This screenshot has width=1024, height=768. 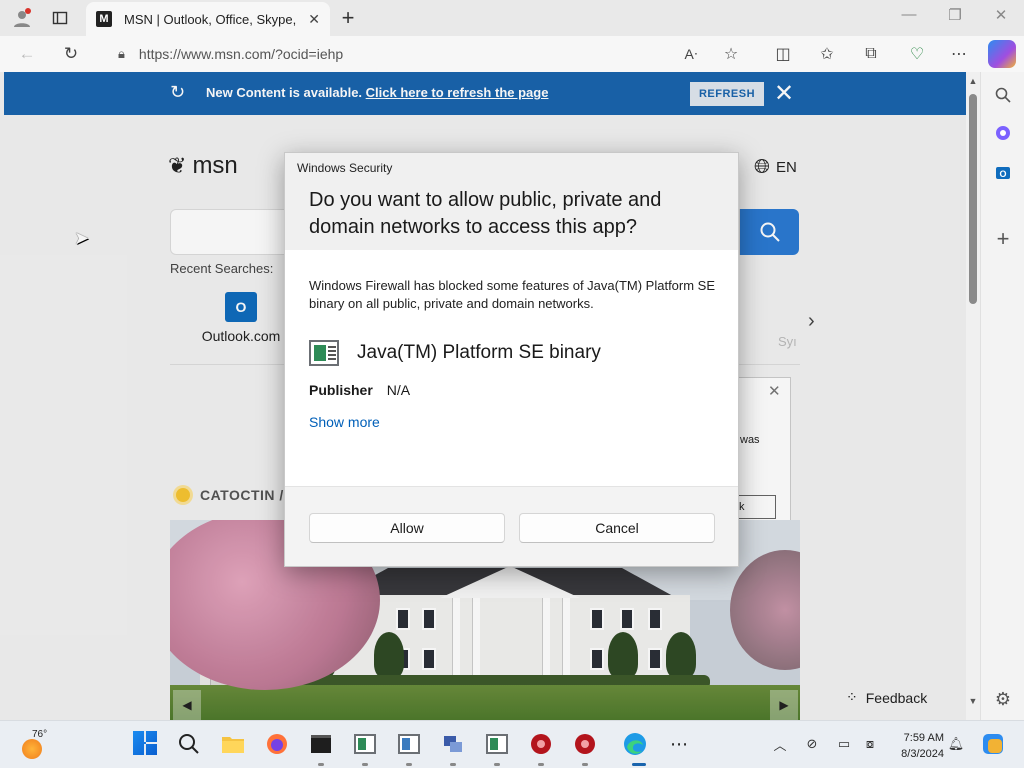 What do you see at coordinates (1003, 95) in the screenshot?
I see `sidebar-search-icon` at bounding box center [1003, 95].